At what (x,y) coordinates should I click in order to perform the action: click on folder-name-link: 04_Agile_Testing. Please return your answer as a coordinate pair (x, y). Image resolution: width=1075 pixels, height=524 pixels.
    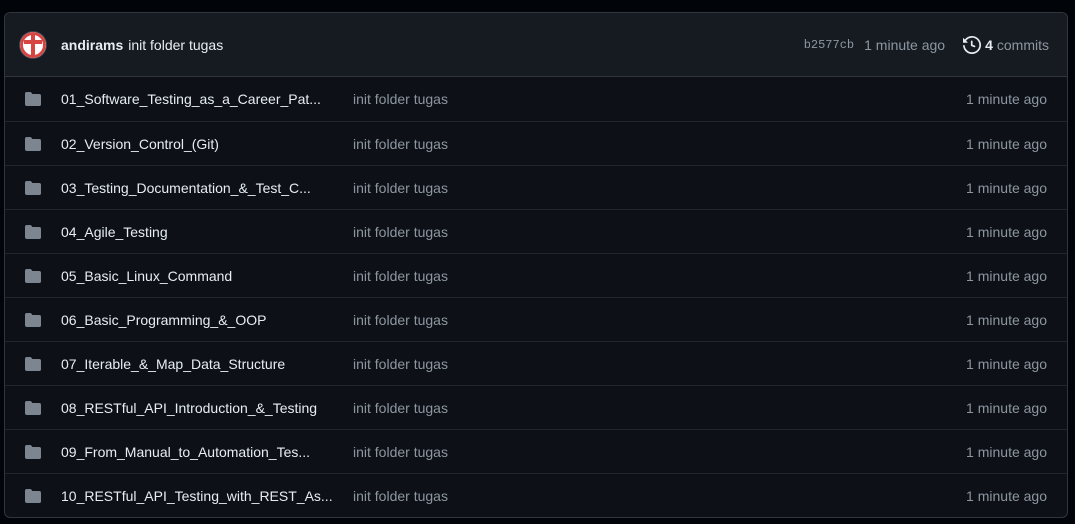
    Looking at the image, I should click on (201, 232).